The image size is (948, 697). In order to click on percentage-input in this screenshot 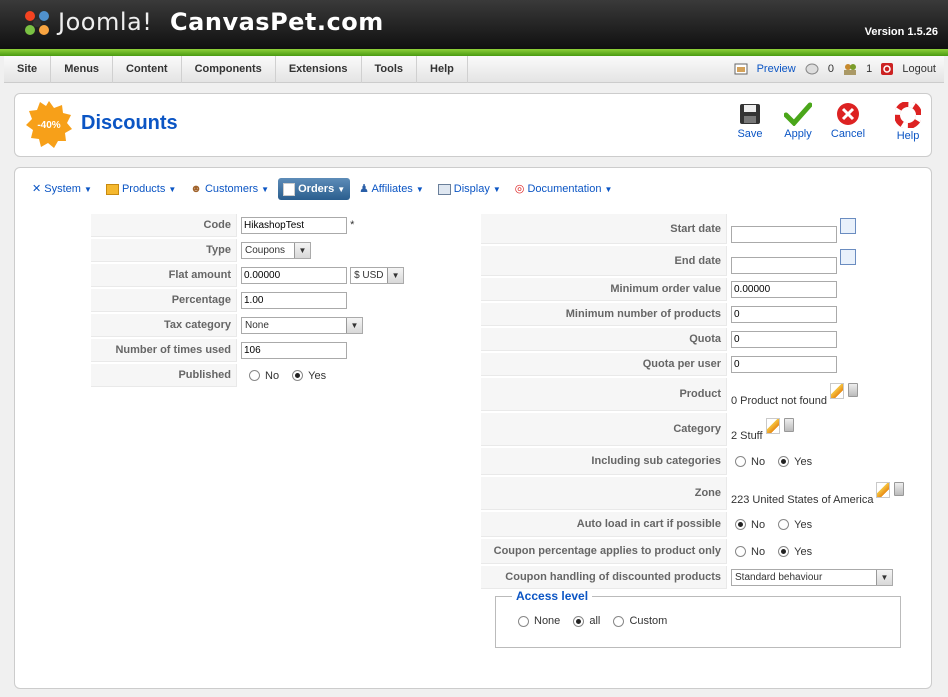, I will do `click(294, 300)`.